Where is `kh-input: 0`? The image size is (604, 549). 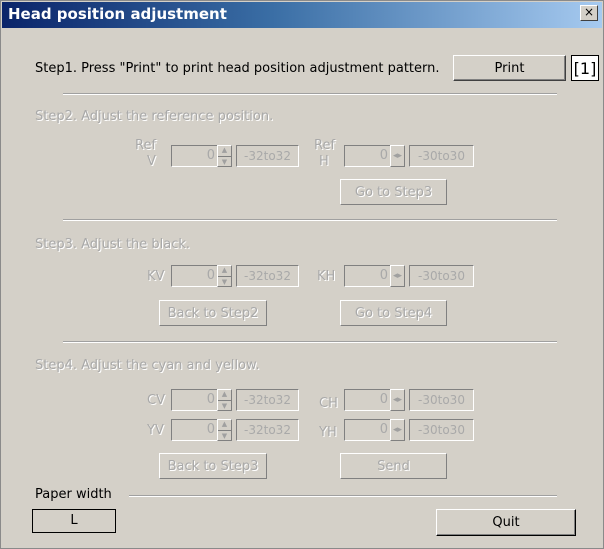
kh-input: 0 is located at coordinates (368, 276).